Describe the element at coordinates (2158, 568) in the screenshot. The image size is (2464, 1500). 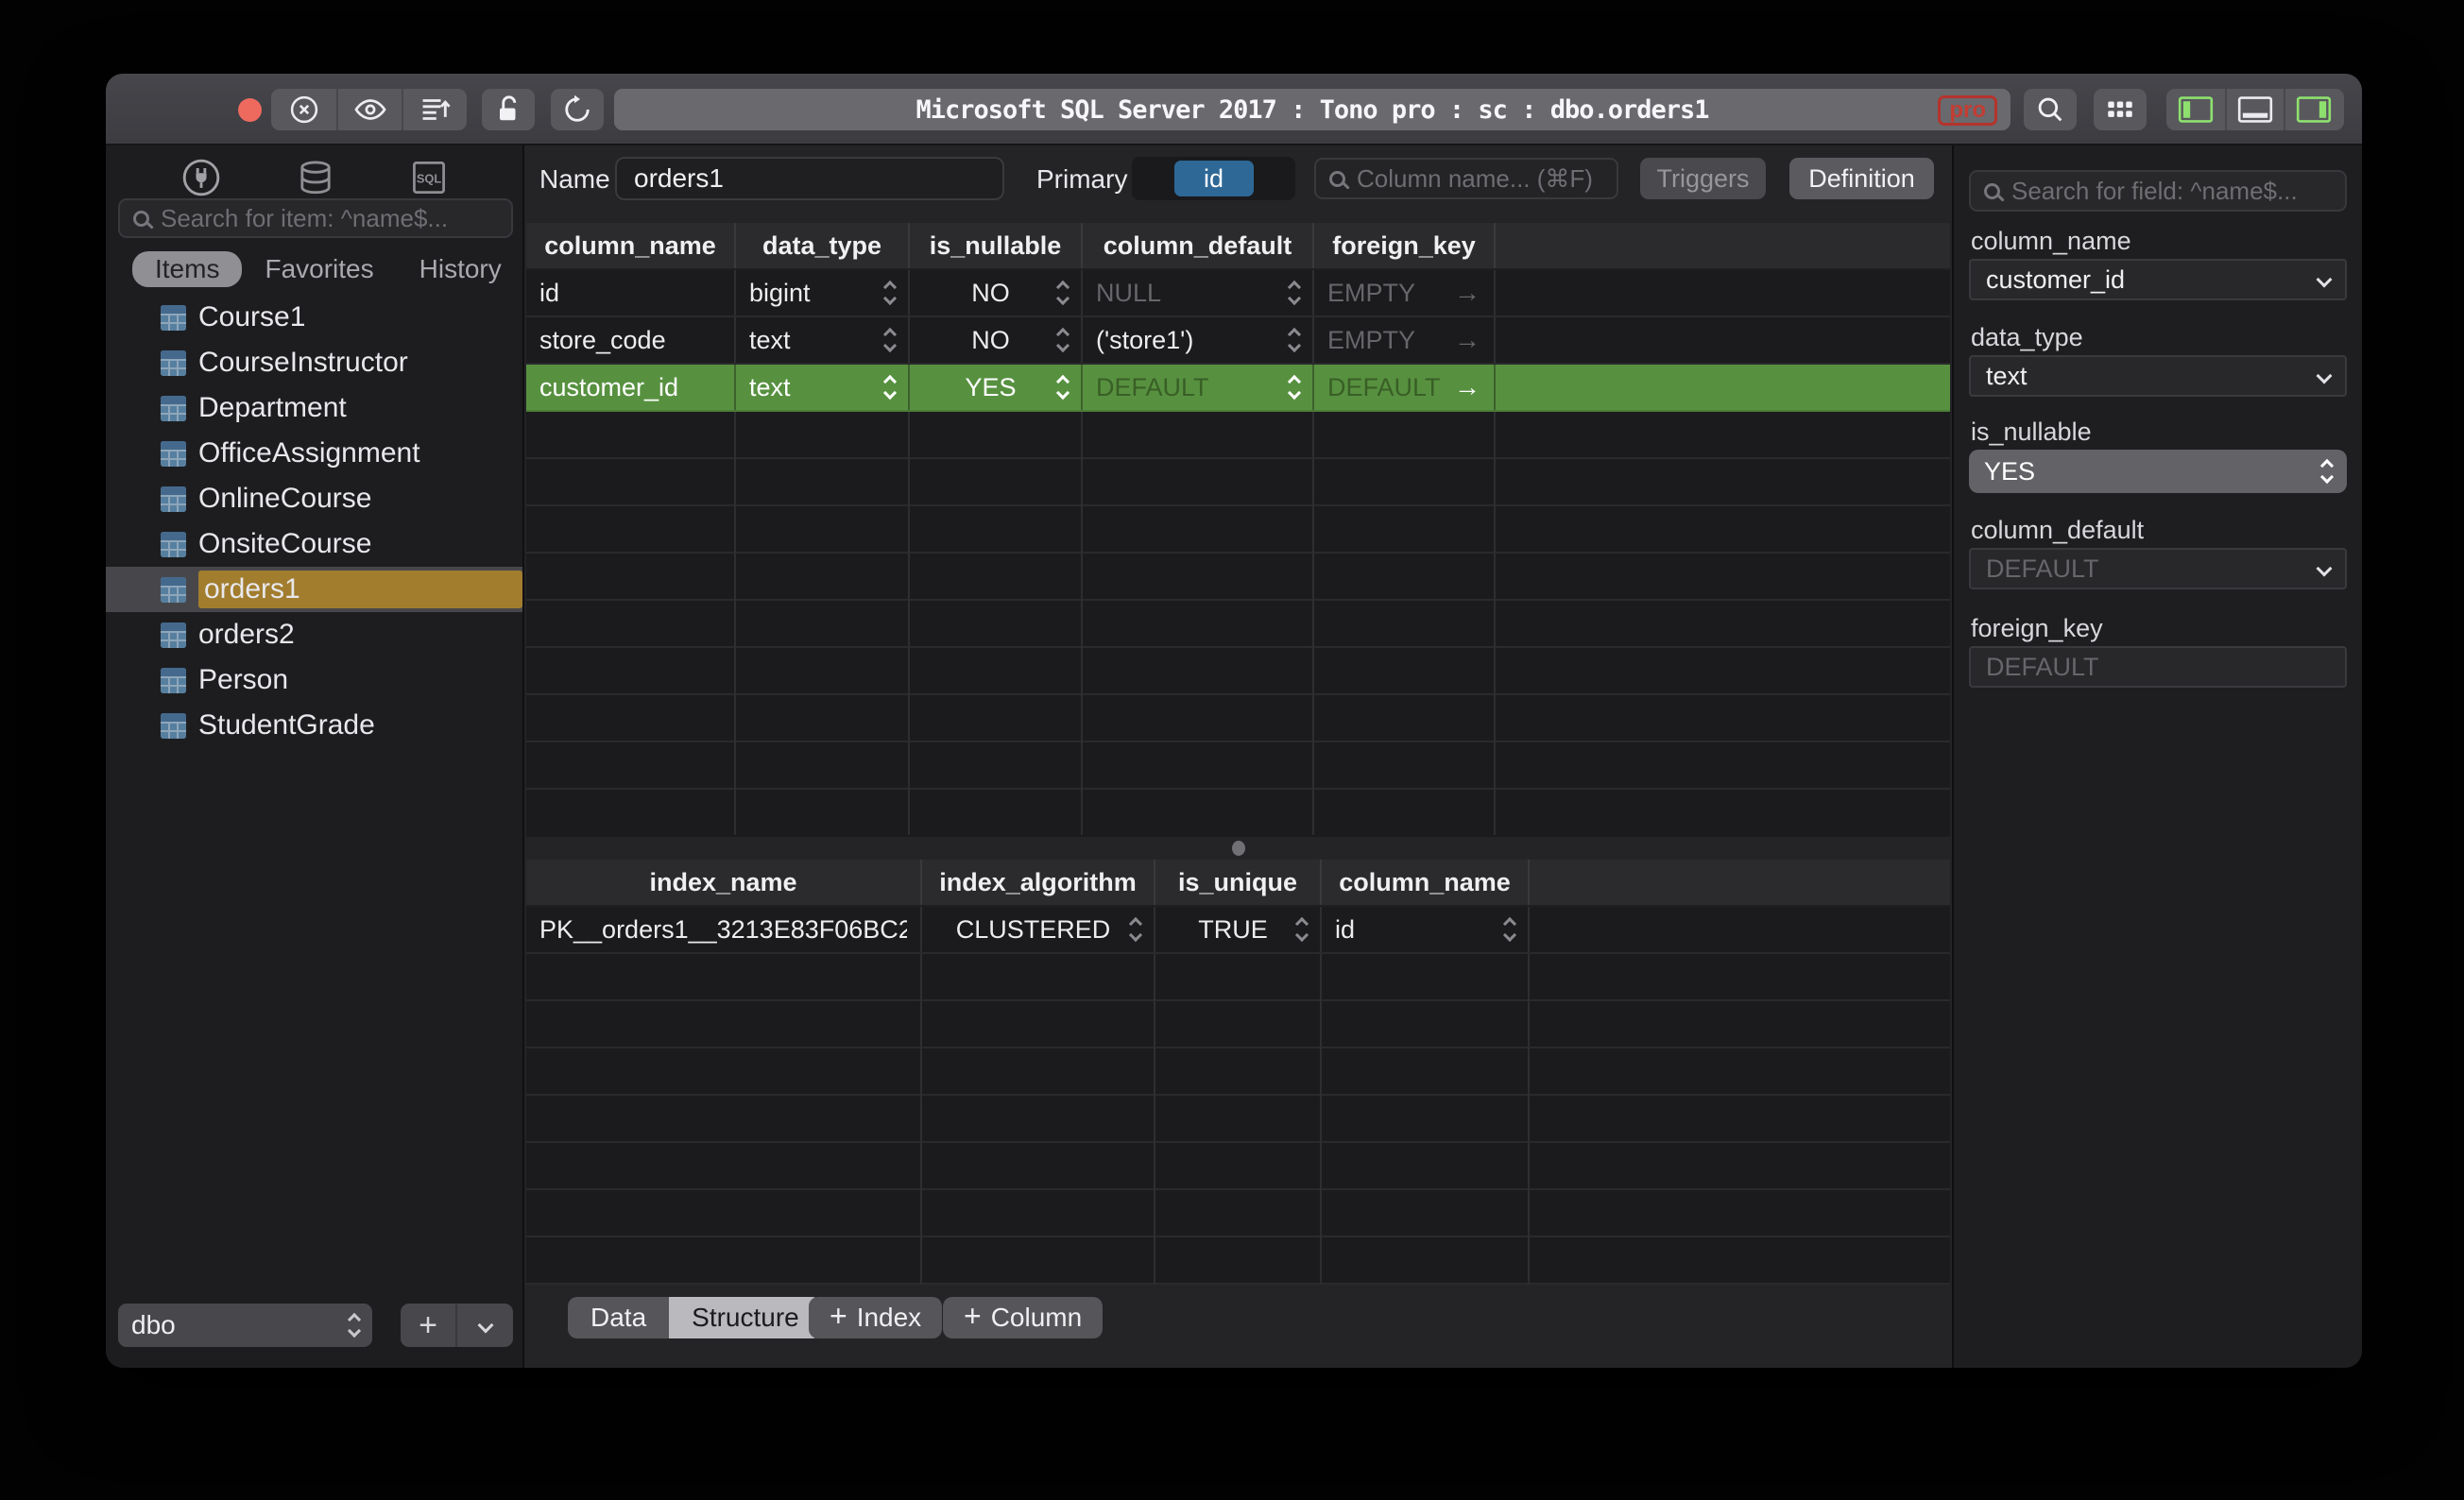
I see `inspector-column-default-select: DEFAULT` at that location.